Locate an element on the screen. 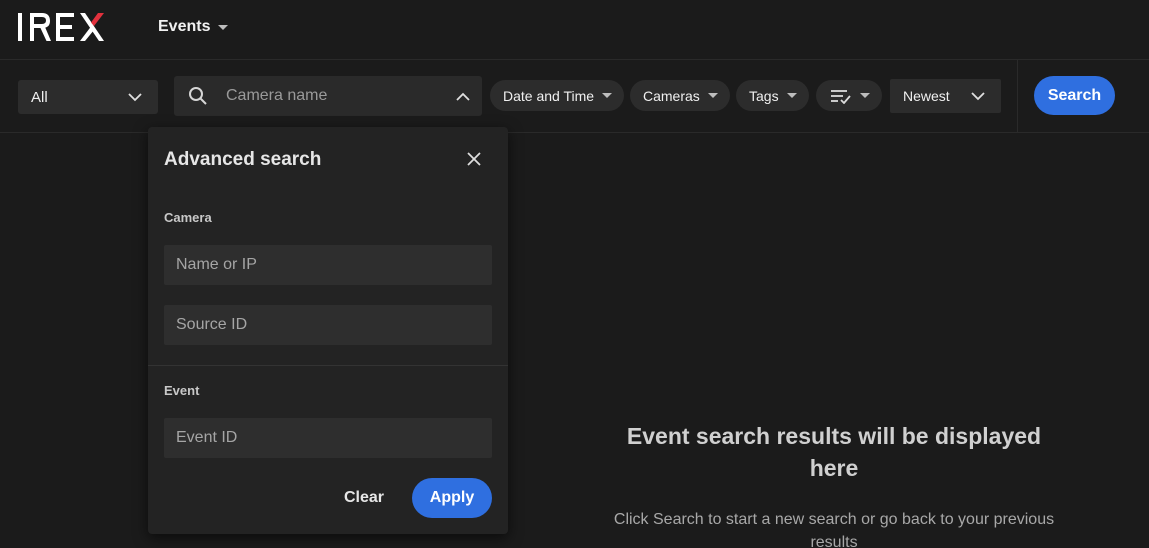 Image resolution: width=1149 pixels, height=548 pixels. nav-events-menu: Events is located at coordinates (193, 27).